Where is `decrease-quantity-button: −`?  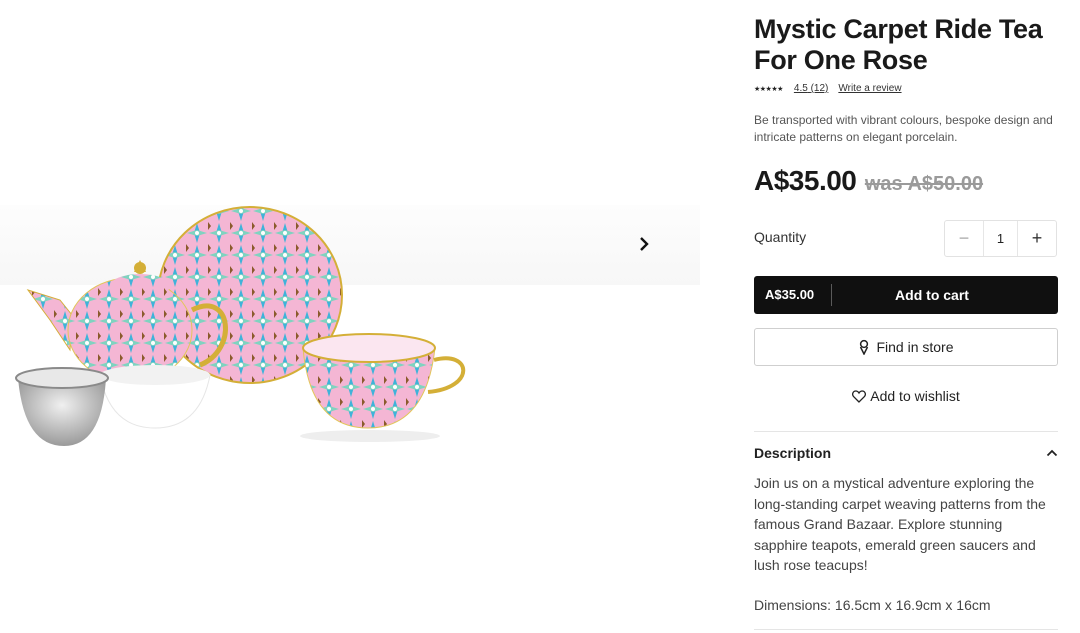
decrease-quantity-button: − is located at coordinates (964, 238).